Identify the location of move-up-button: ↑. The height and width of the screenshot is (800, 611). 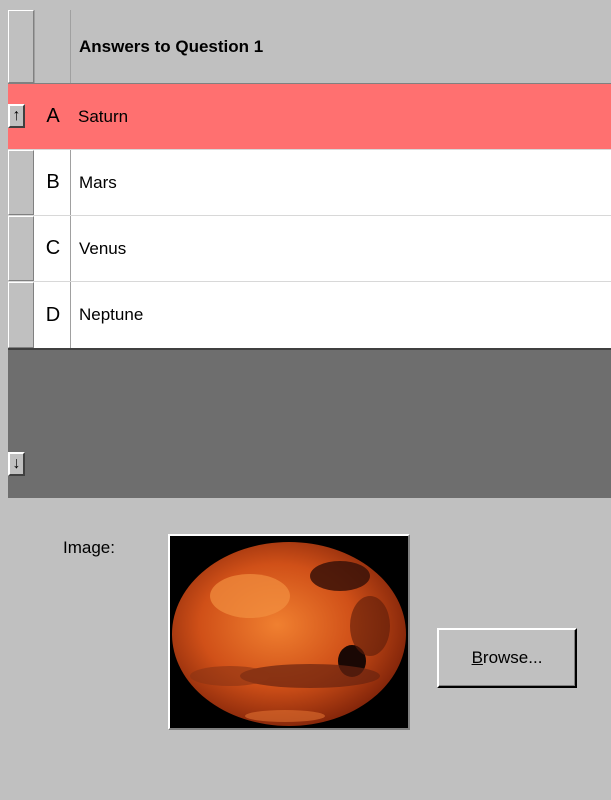
(16, 116).